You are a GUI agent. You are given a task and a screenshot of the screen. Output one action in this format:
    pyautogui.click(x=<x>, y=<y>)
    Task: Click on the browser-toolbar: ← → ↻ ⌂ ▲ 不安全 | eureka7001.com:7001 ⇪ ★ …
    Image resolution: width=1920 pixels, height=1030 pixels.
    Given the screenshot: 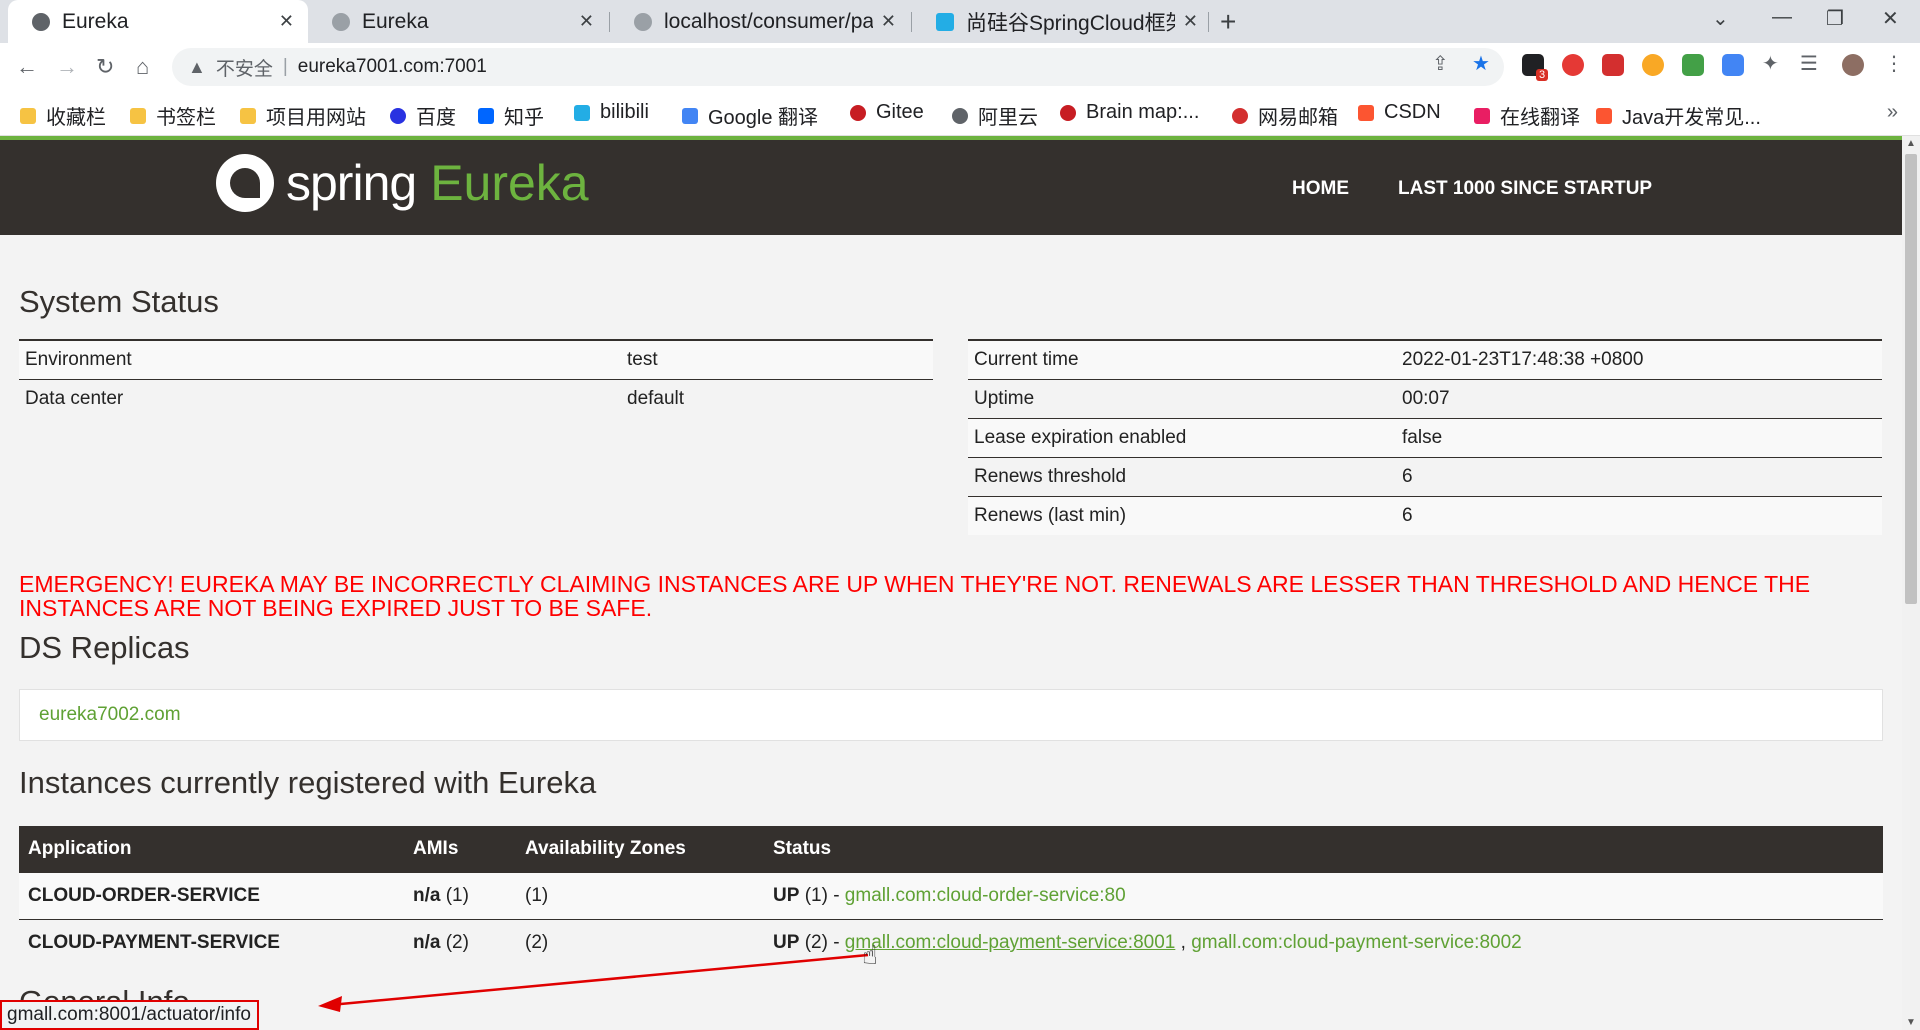 What is the action you would take?
    pyautogui.click(x=960, y=68)
    